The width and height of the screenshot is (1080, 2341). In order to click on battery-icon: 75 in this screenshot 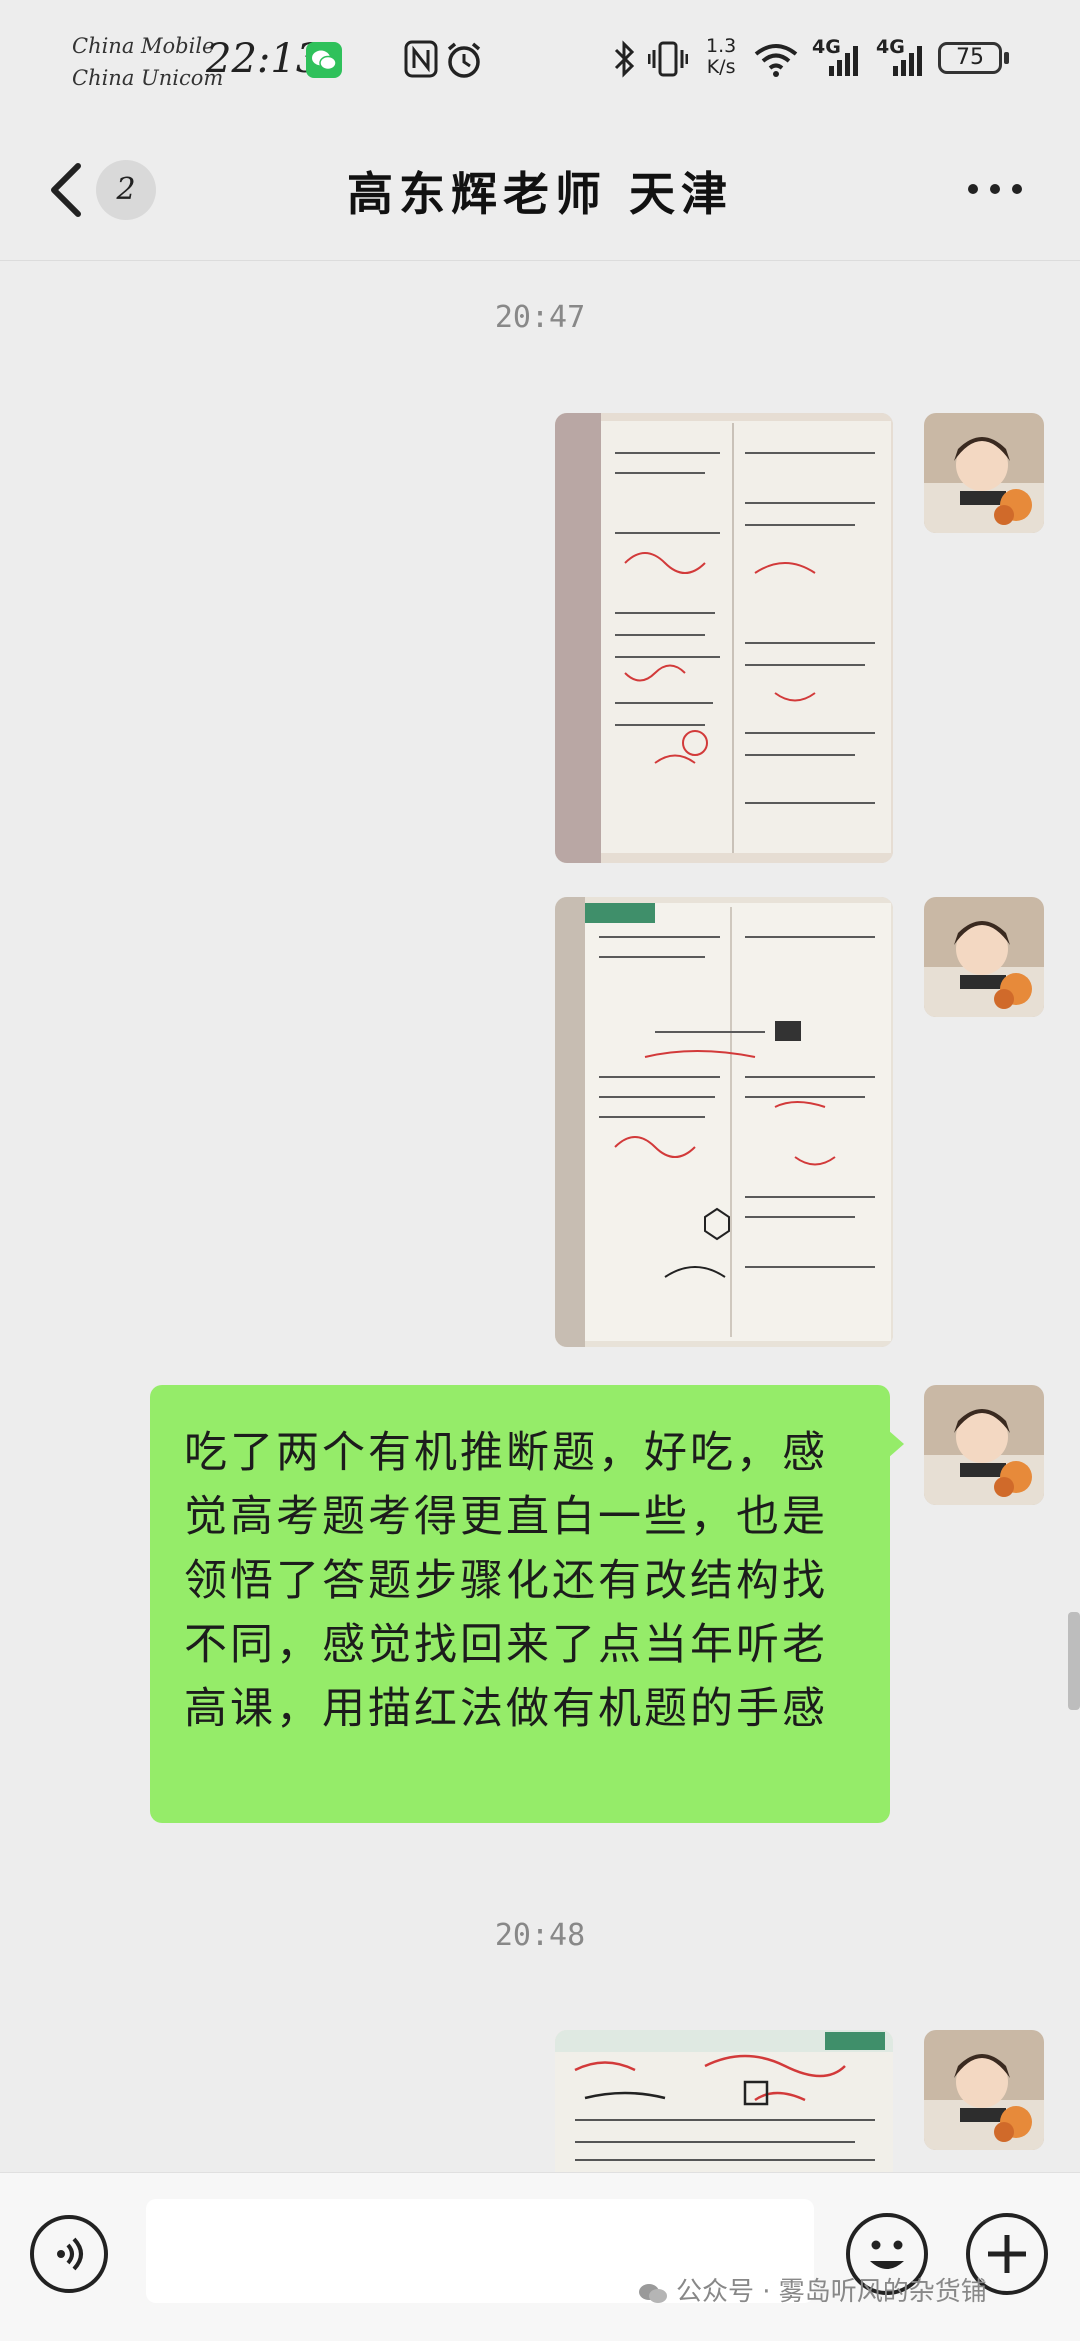, I will do `click(970, 58)`.